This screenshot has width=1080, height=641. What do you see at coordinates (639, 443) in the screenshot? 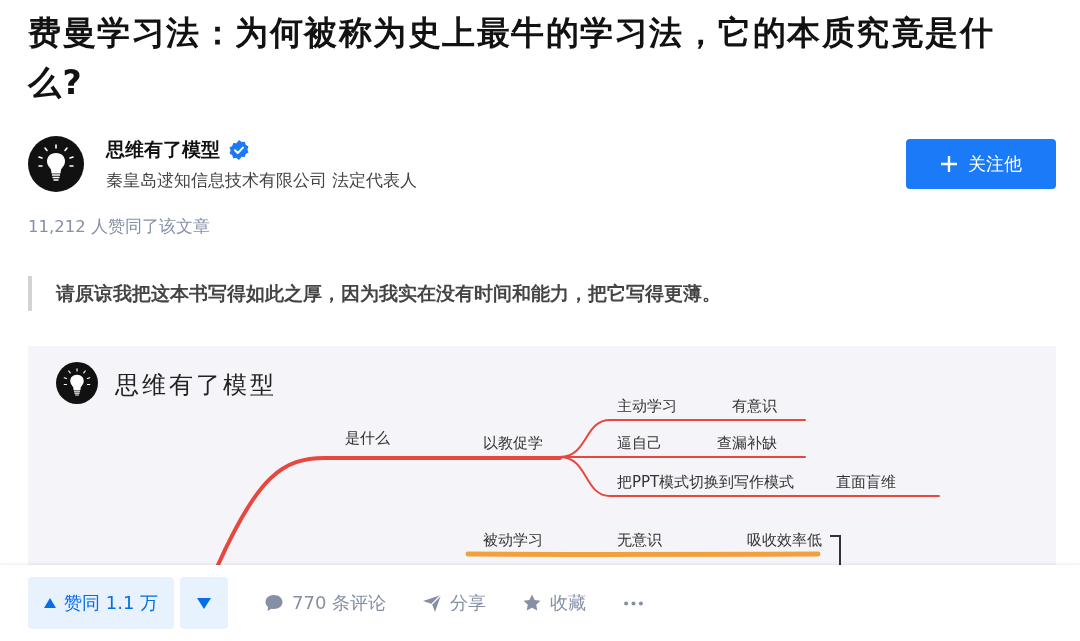
I see `node-label: 逼自己` at bounding box center [639, 443].